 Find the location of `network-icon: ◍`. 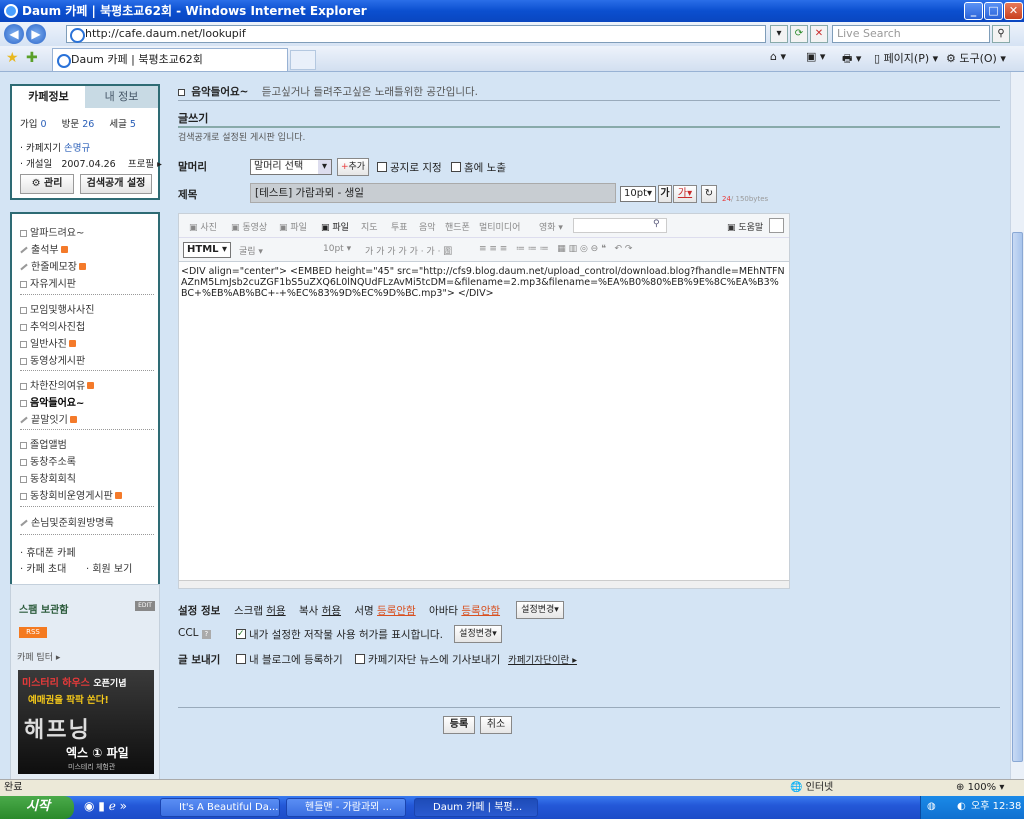

network-icon: ◍ is located at coordinates (931, 807).